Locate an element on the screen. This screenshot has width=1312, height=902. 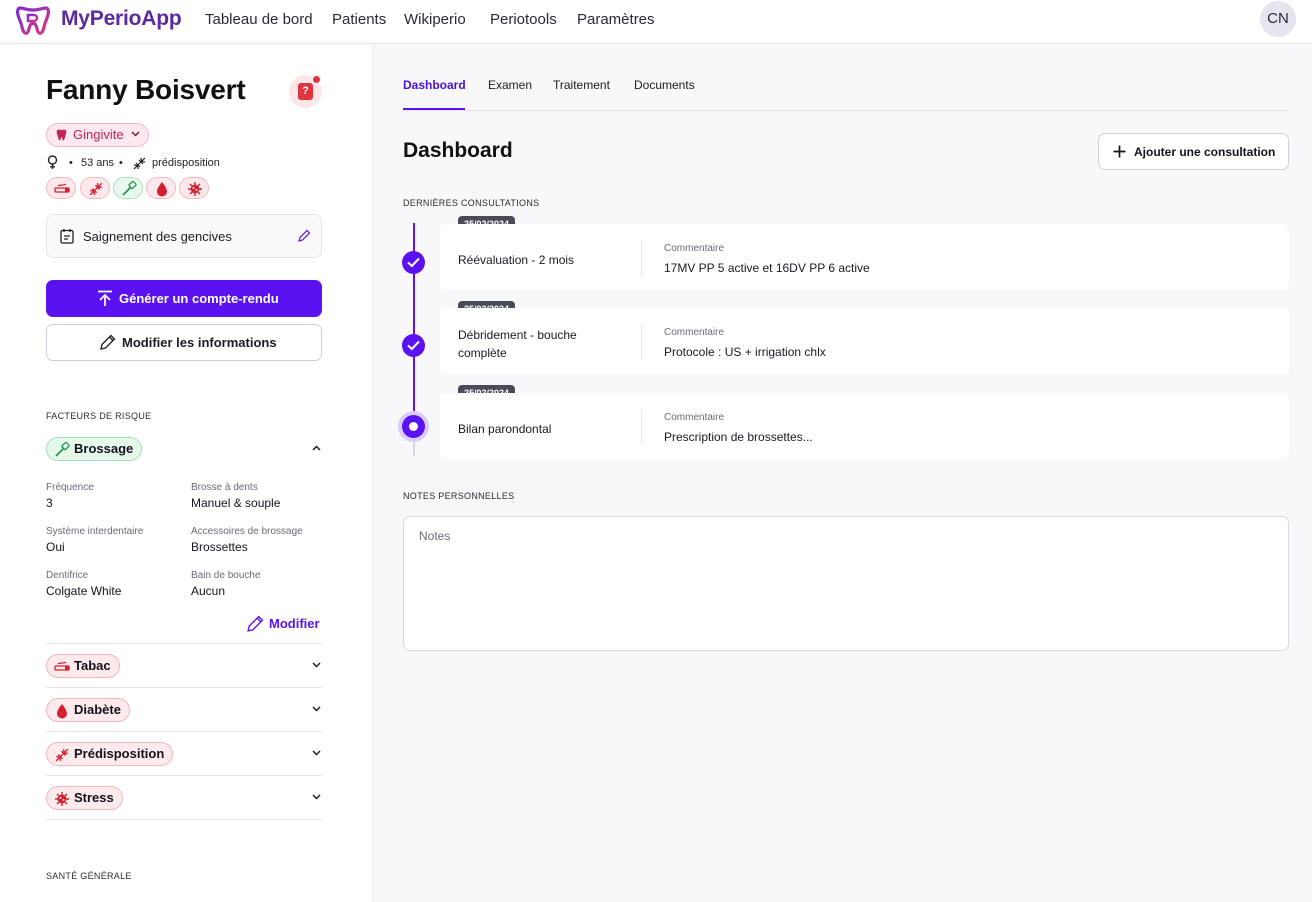
nav-tableau-de-bord: Tableau de bord is located at coordinates (259, 19).